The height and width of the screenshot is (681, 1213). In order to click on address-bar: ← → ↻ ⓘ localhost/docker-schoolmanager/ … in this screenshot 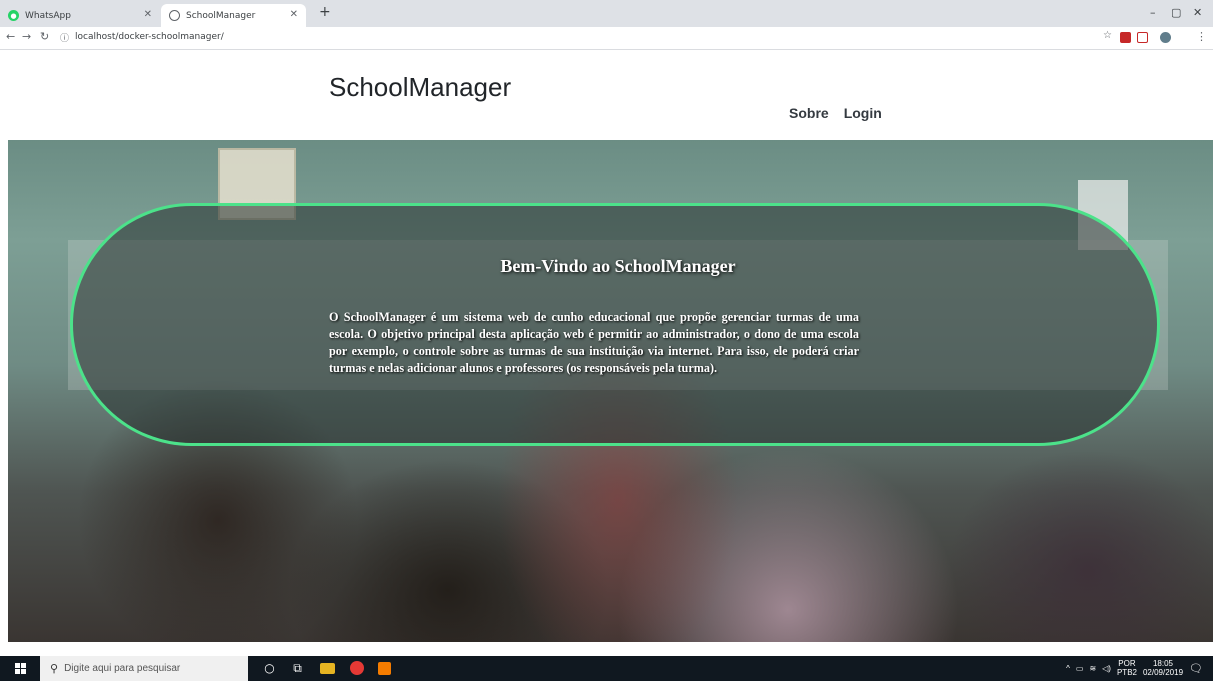, I will do `click(606, 38)`.